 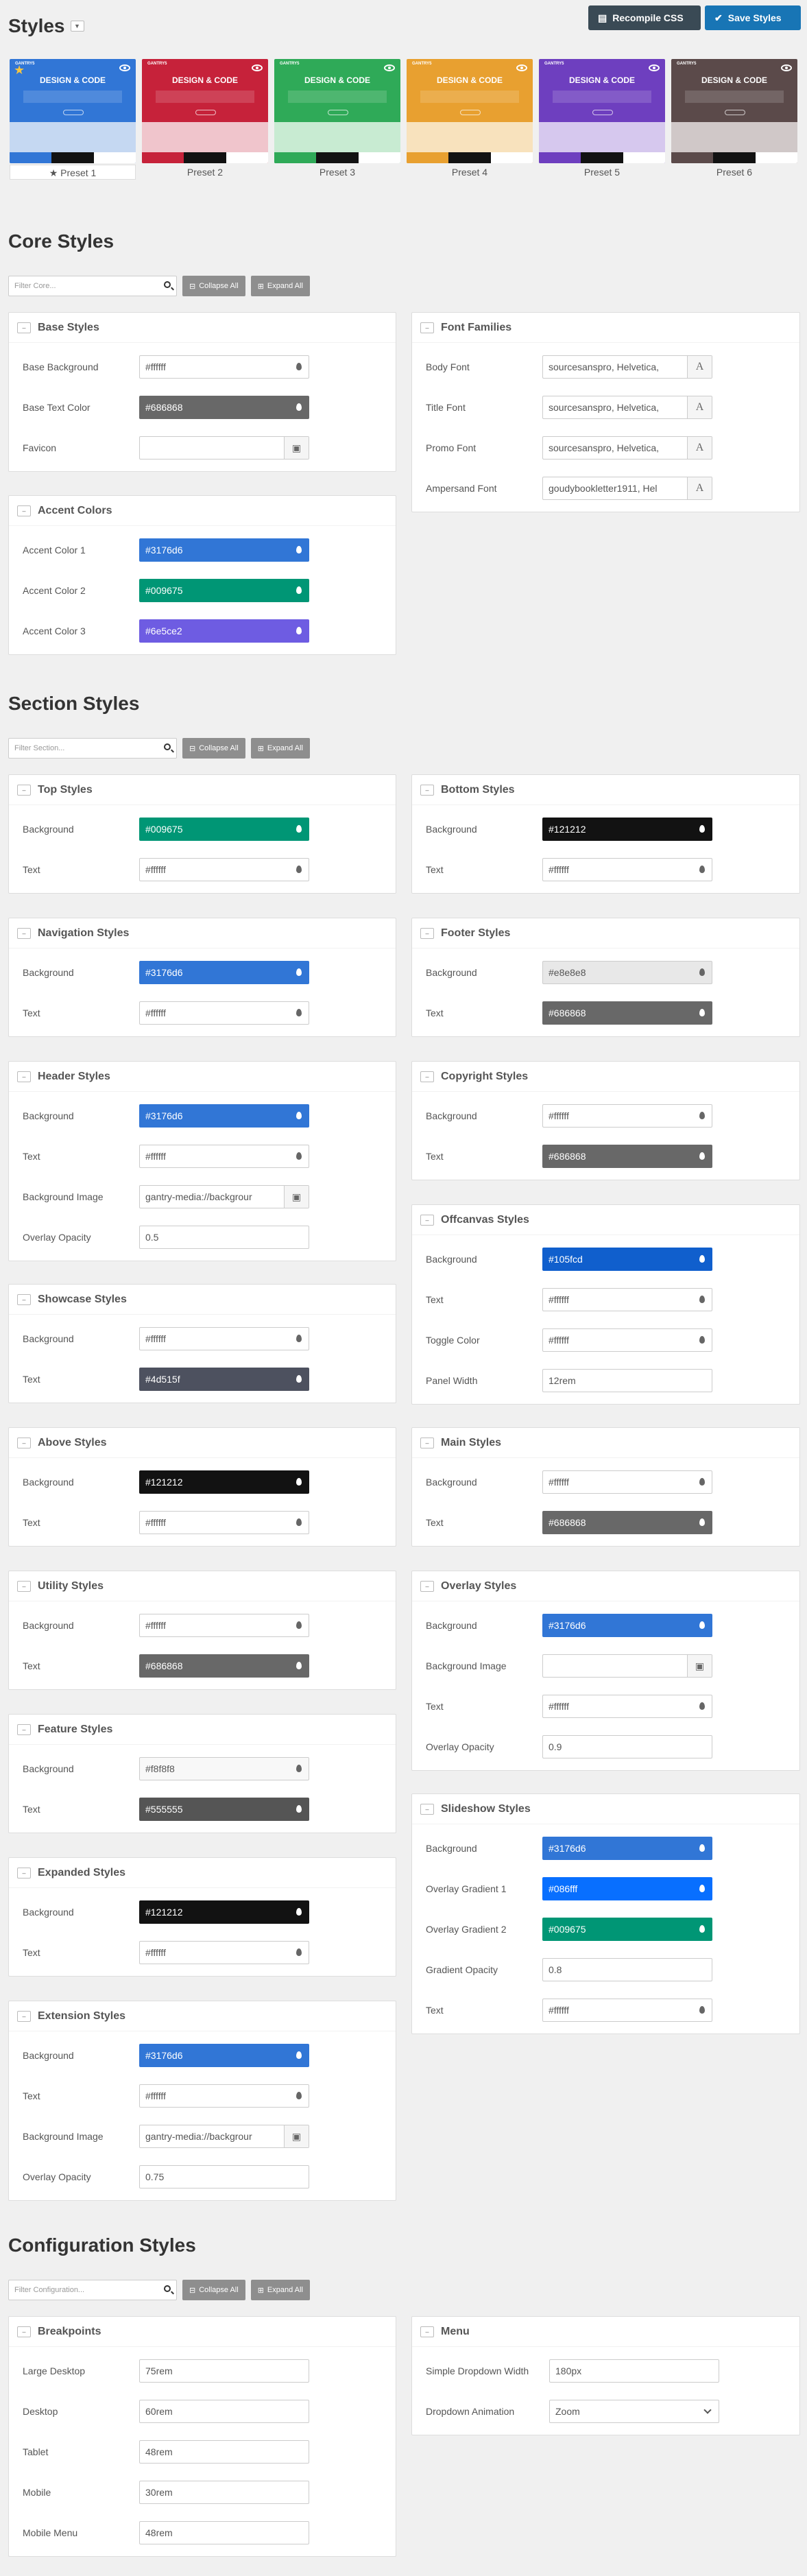 What do you see at coordinates (627, 1259) in the screenshot?
I see `color-input: #105fcd` at bounding box center [627, 1259].